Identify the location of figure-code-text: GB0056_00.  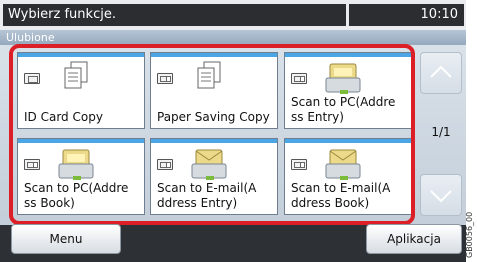
(469, 234).